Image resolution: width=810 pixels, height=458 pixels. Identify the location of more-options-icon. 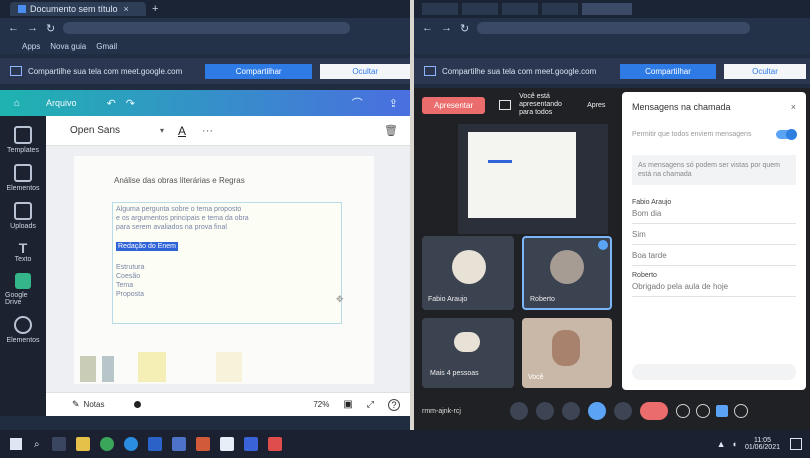
(623, 411).